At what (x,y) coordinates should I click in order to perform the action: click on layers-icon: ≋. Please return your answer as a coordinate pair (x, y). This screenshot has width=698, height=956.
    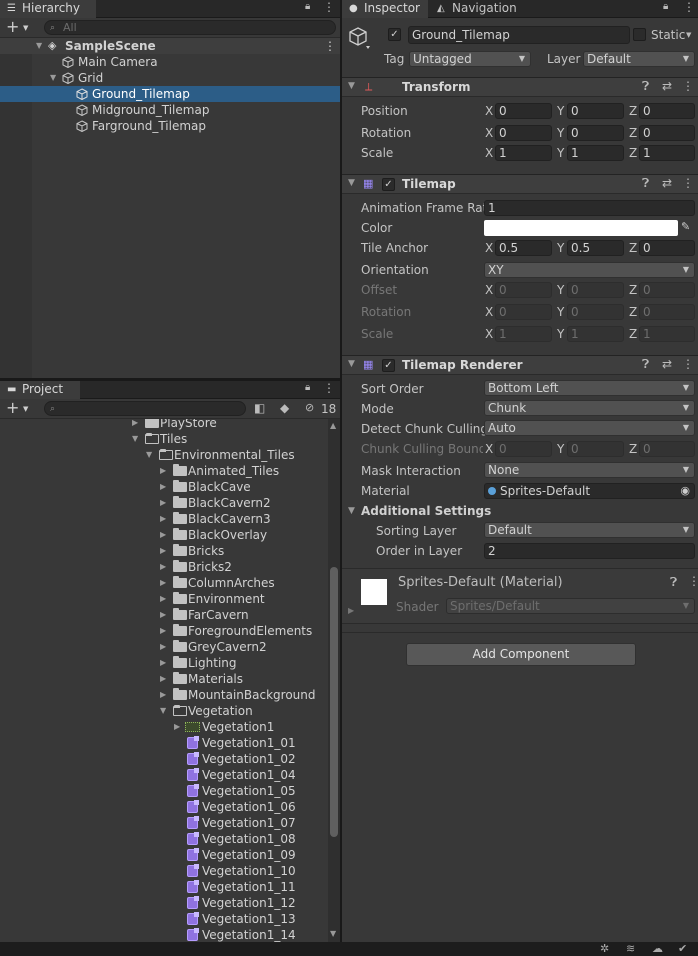
    Looking at the image, I should click on (630, 948).